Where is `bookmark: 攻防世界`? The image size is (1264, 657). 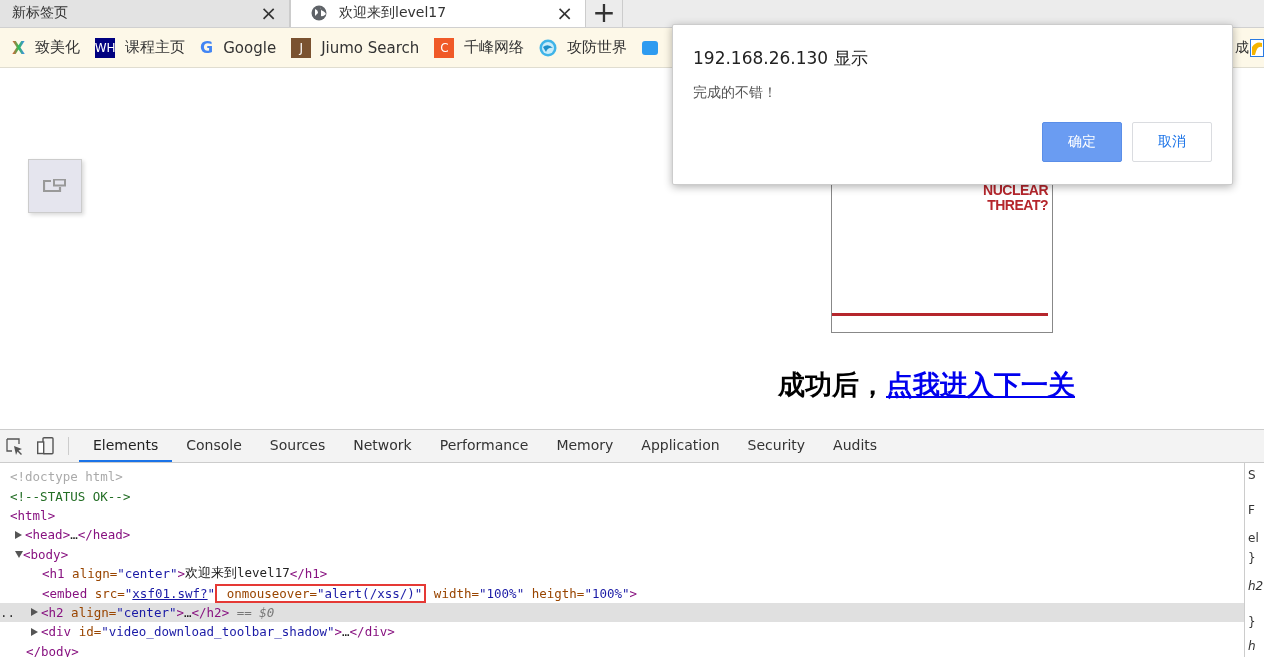 bookmark: 攻防世界 is located at coordinates (583, 47).